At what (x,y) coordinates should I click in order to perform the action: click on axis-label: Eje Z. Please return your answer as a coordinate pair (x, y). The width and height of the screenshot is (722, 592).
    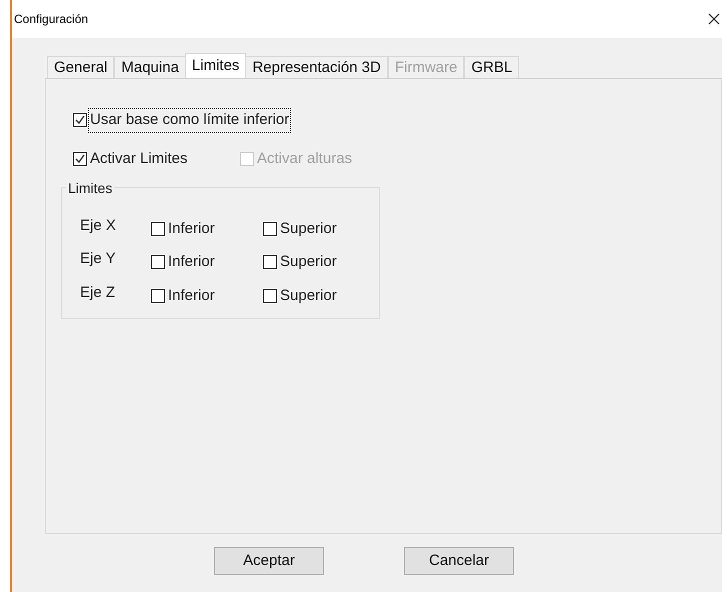
    Looking at the image, I should click on (98, 292).